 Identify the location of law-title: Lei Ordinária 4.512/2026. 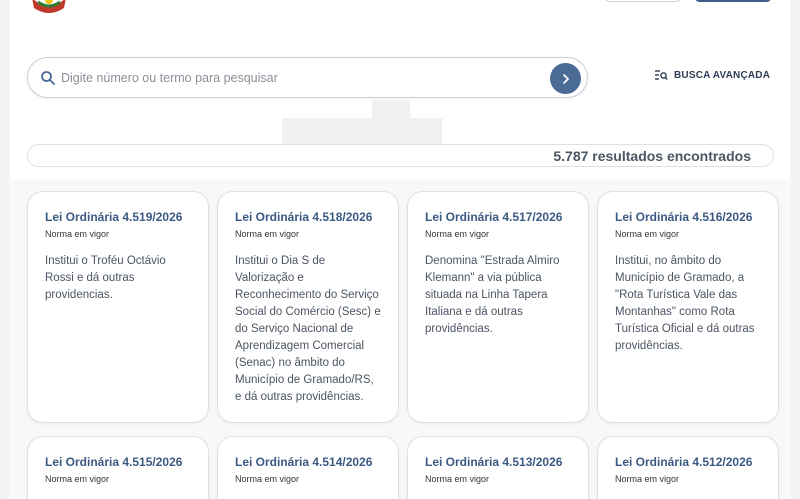
(688, 462).